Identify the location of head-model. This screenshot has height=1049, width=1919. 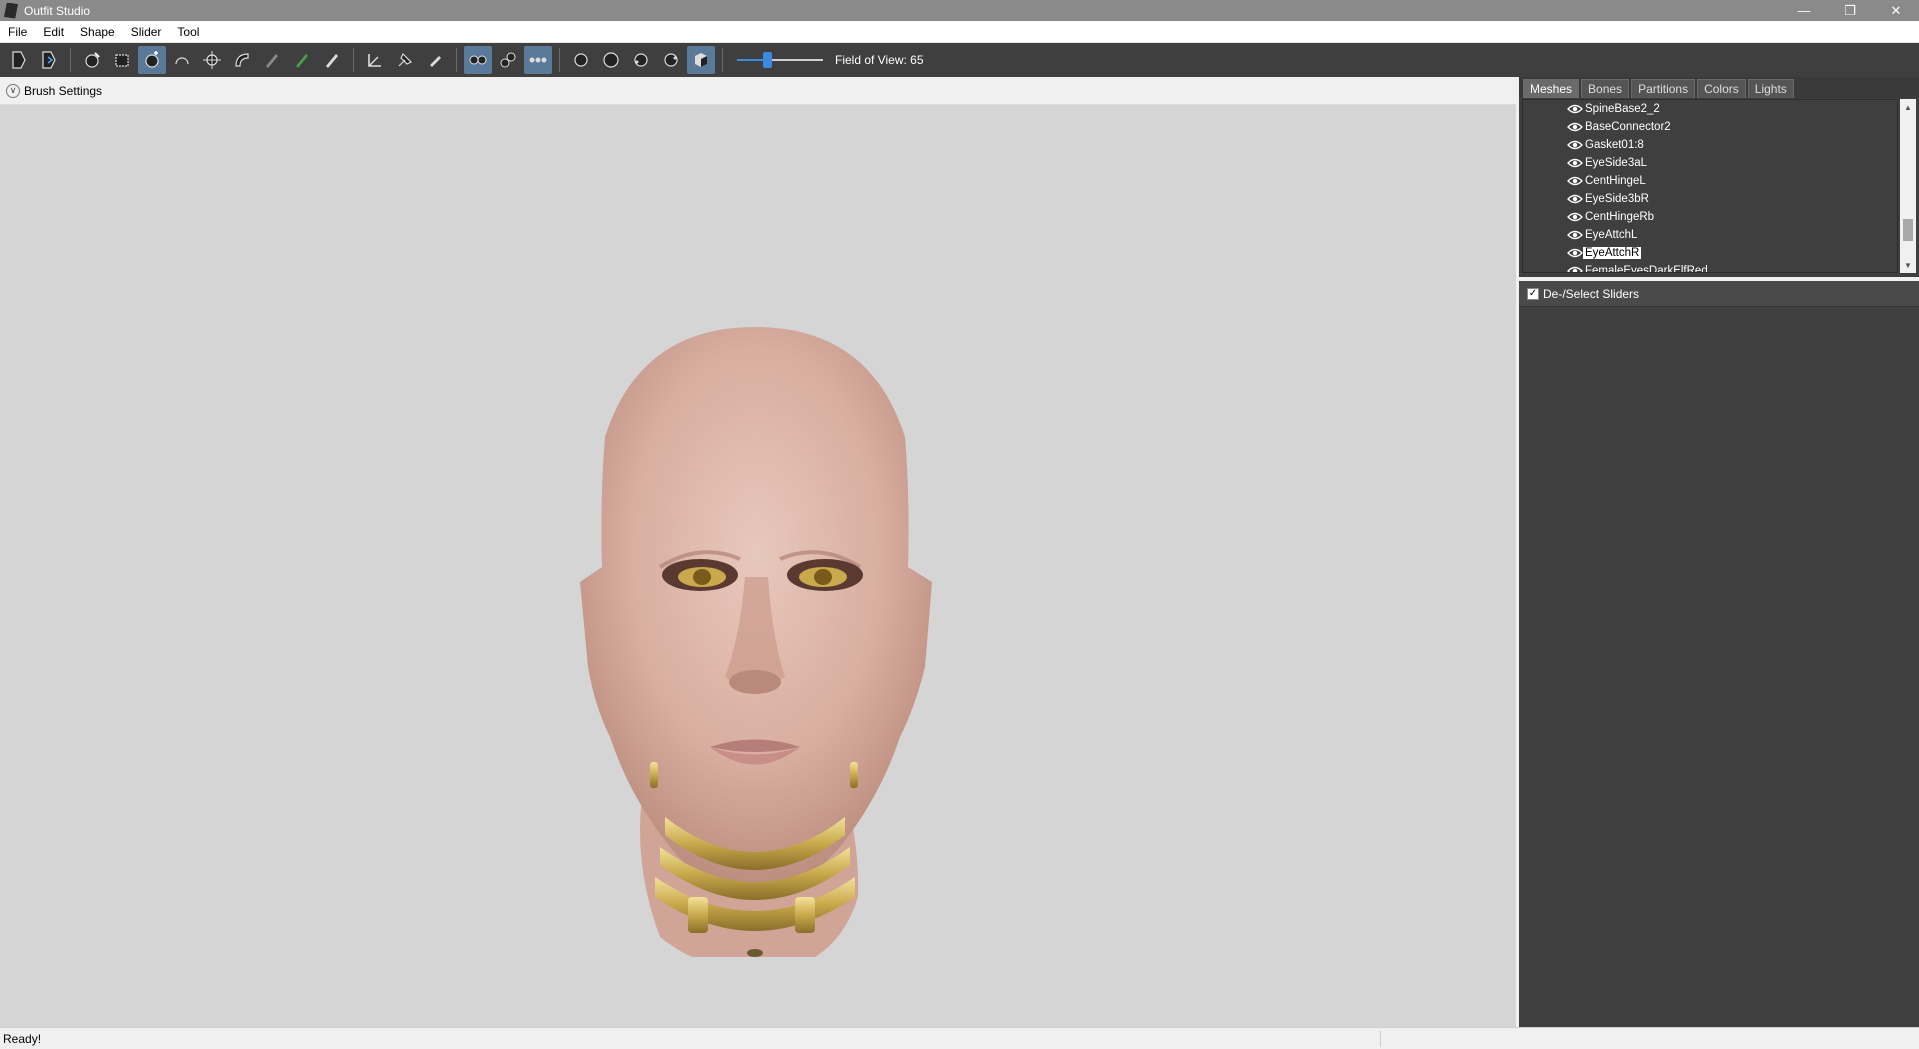
(756, 642).